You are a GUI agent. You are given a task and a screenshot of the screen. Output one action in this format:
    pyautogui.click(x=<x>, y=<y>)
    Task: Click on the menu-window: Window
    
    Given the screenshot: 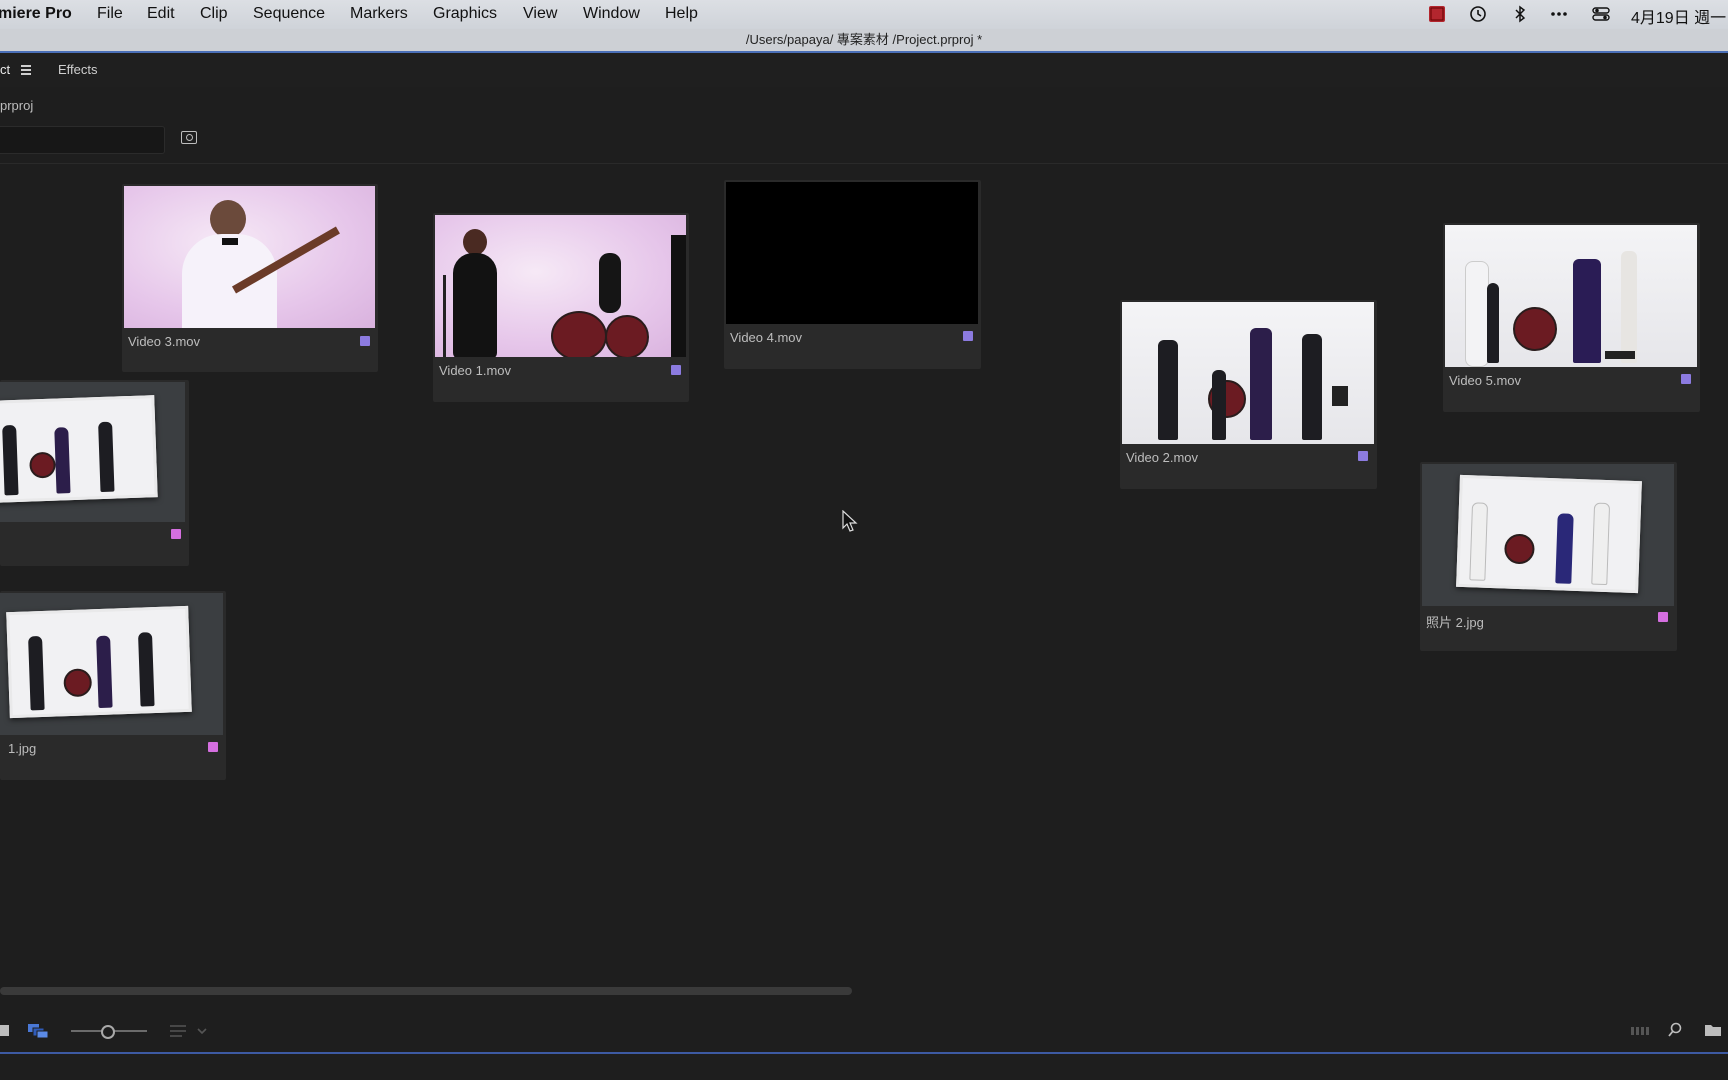 What is the action you would take?
    pyautogui.click(x=611, y=14)
    